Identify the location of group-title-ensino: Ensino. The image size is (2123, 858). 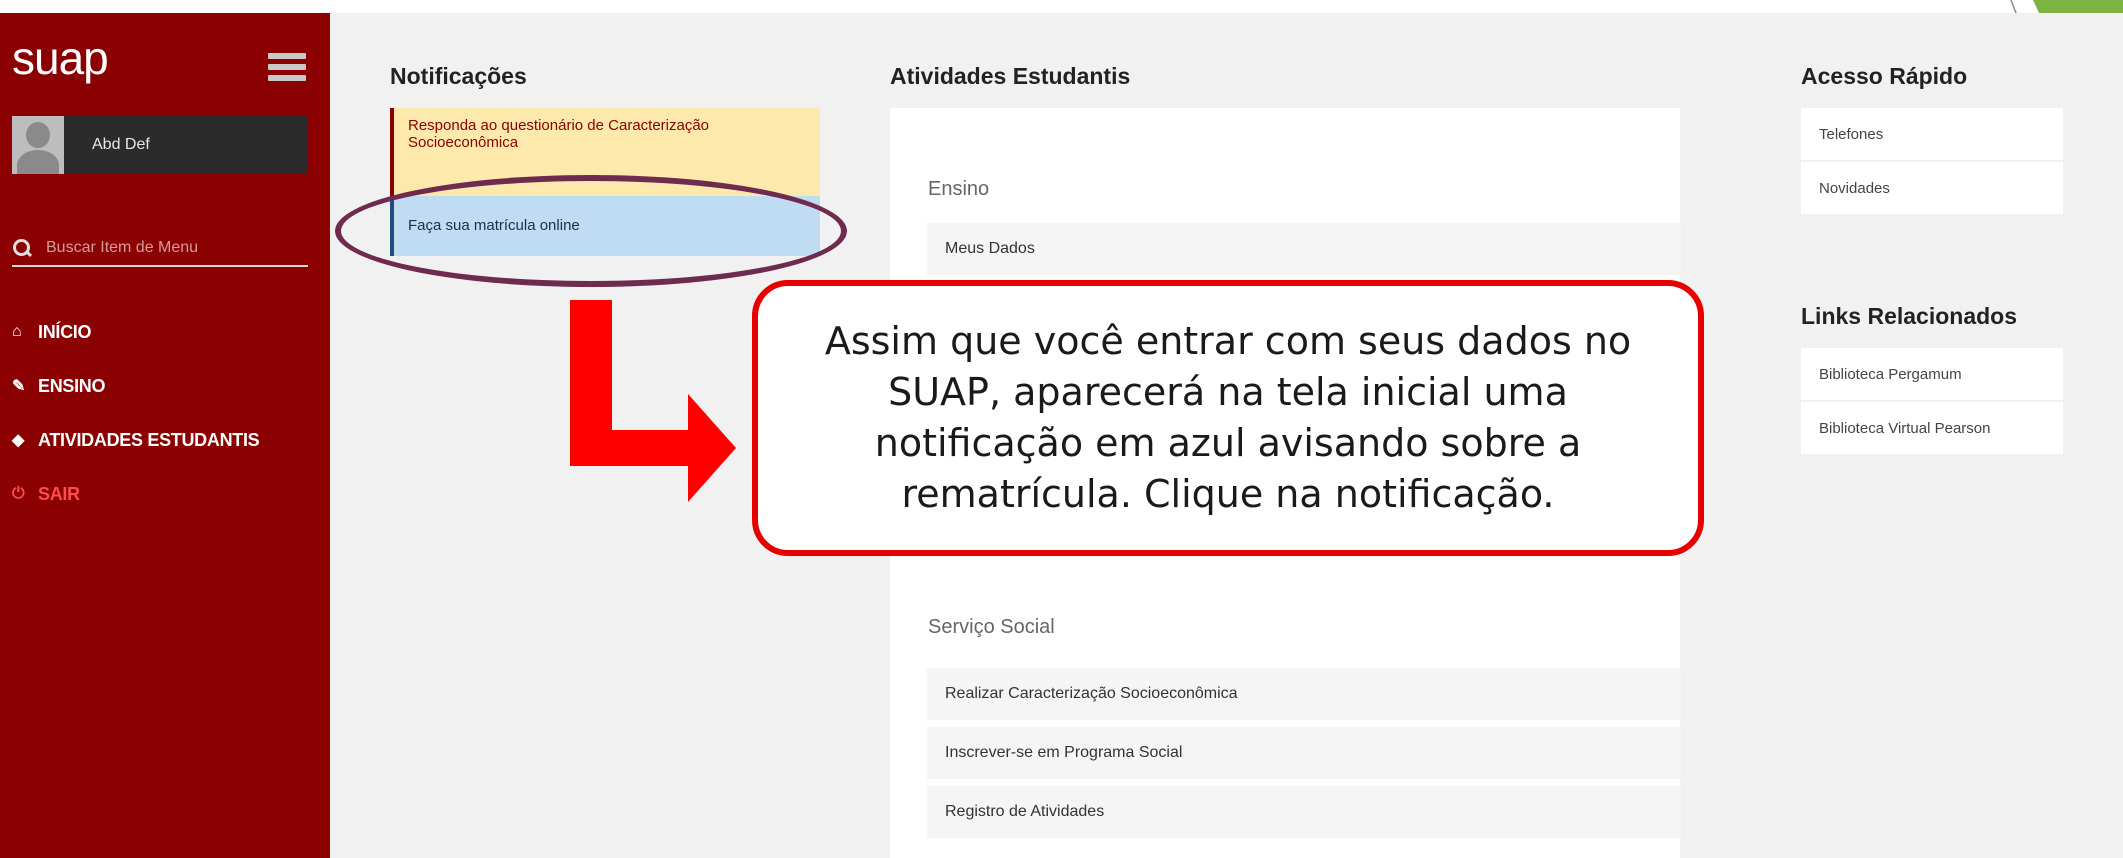
(959, 189).